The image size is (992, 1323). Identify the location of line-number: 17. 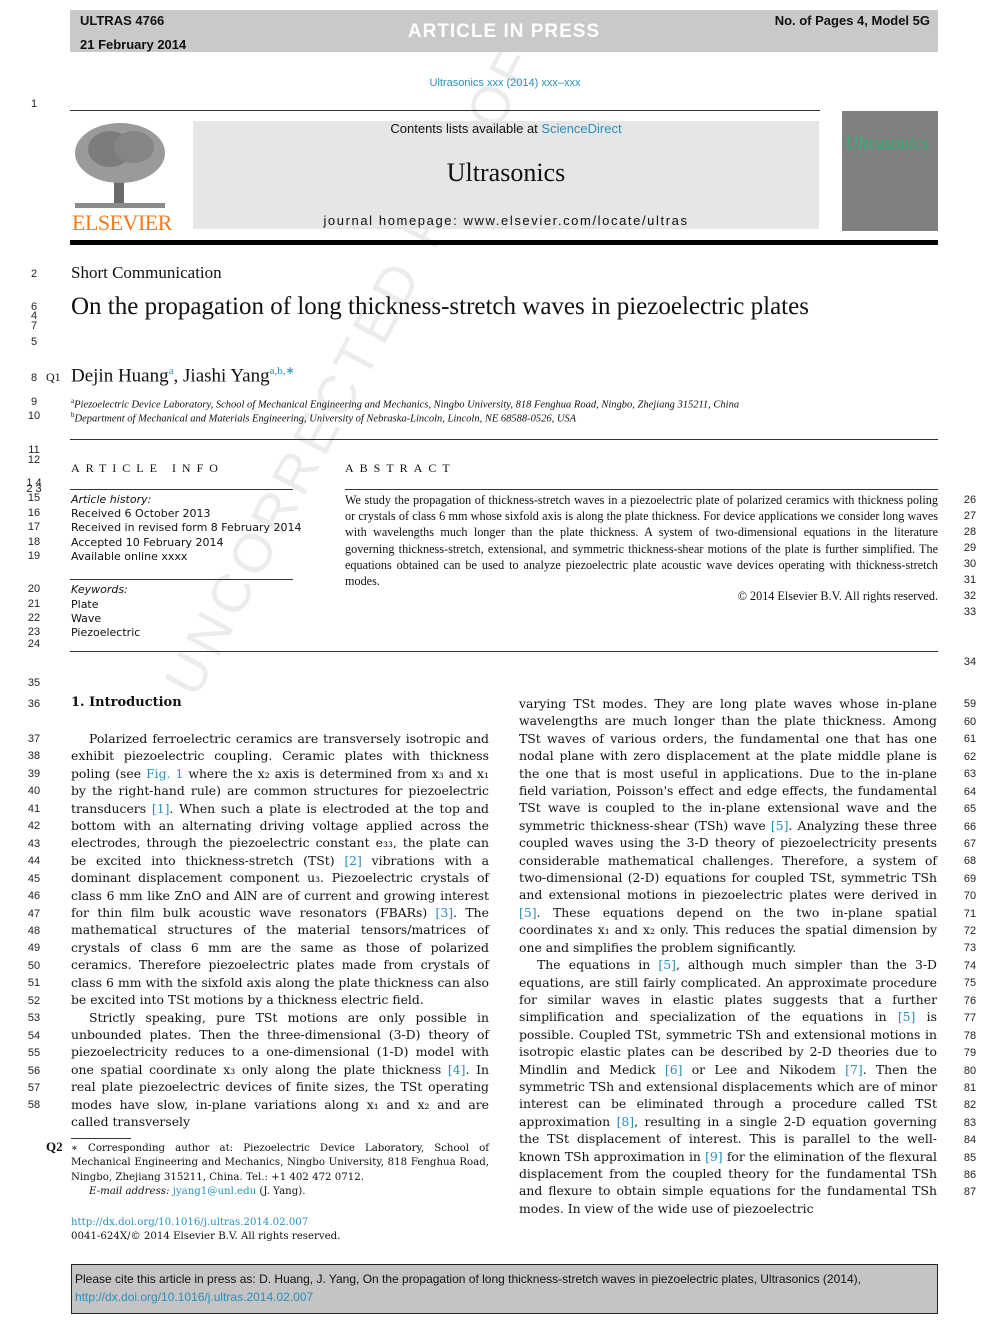
(34, 527).